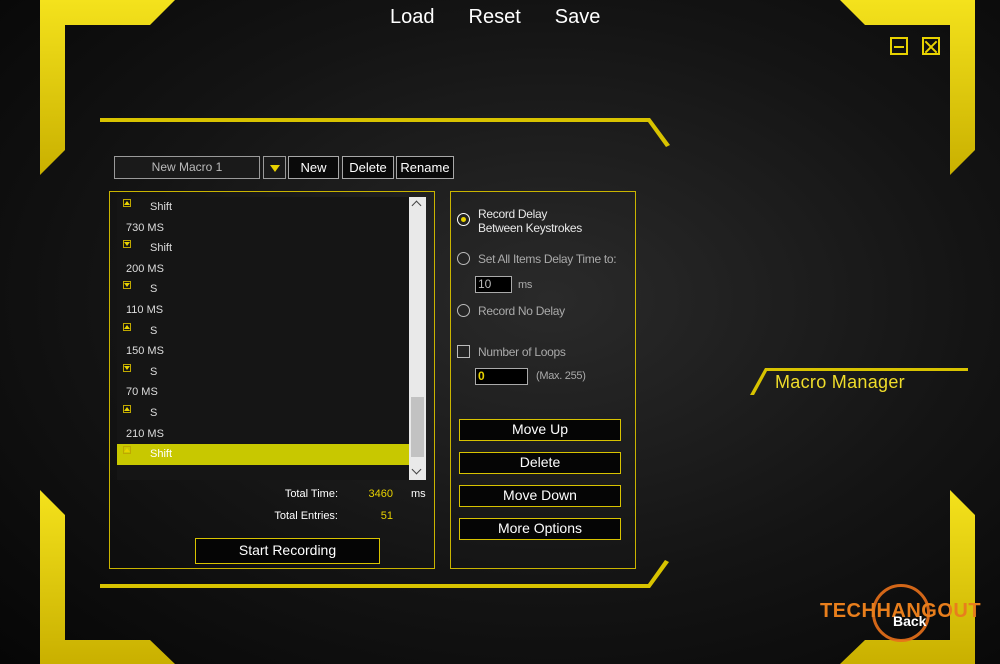 The height and width of the screenshot is (664, 1000). Describe the element at coordinates (899, 46) in the screenshot. I see `minimize-icon` at that location.